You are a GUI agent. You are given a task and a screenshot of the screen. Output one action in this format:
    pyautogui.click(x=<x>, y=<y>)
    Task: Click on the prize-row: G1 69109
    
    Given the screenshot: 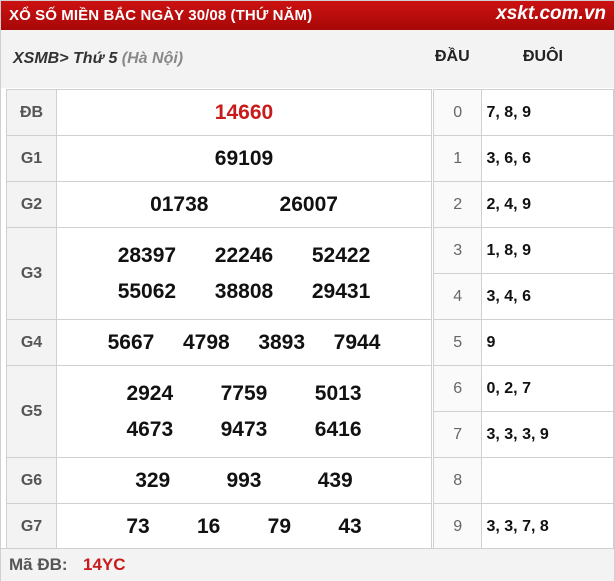 What is the action you would take?
    pyautogui.click(x=219, y=158)
    